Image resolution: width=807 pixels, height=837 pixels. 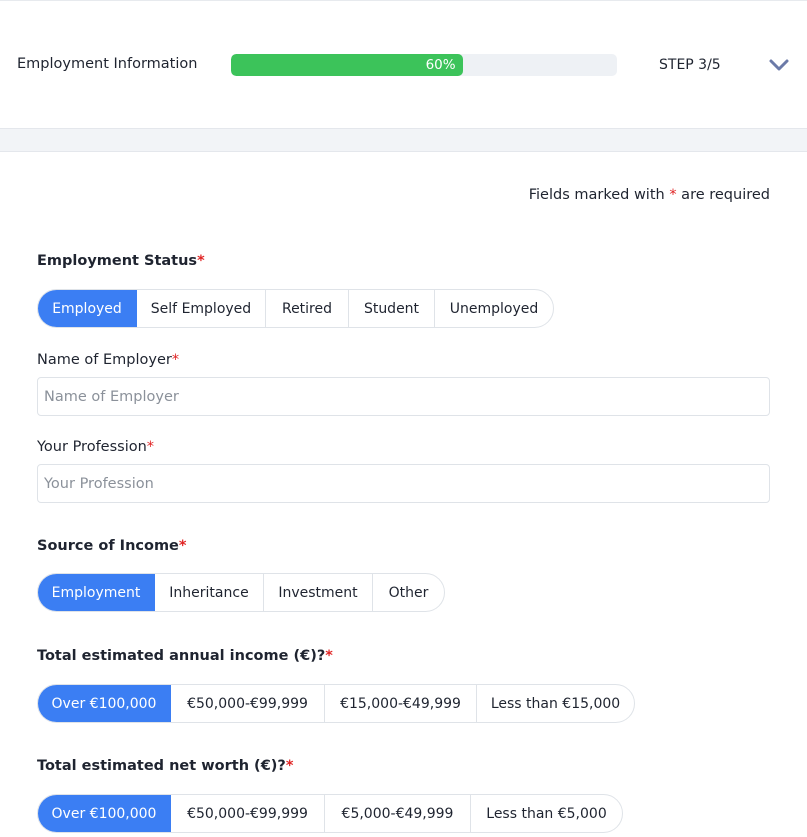 What do you see at coordinates (96, 592) in the screenshot?
I see `option-employment: Employment` at bounding box center [96, 592].